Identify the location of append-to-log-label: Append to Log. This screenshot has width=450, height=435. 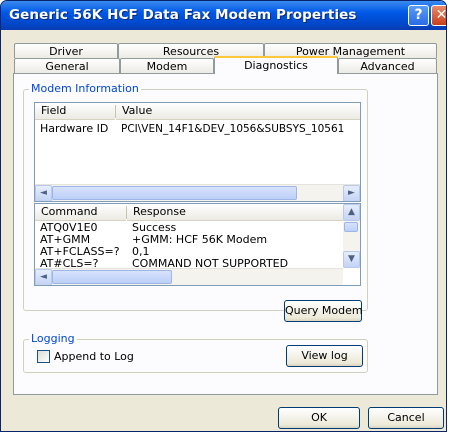
(94, 357).